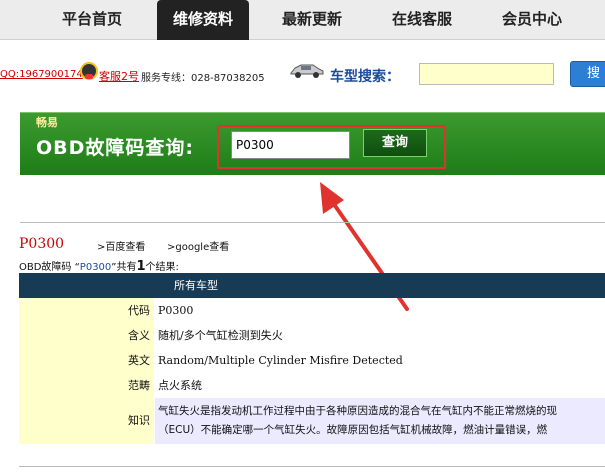 The width and height of the screenshot is (605, 472). Describe the element at coordinates (42, 244) in the screenshot. I see `result-code-title: P0300` at that location.